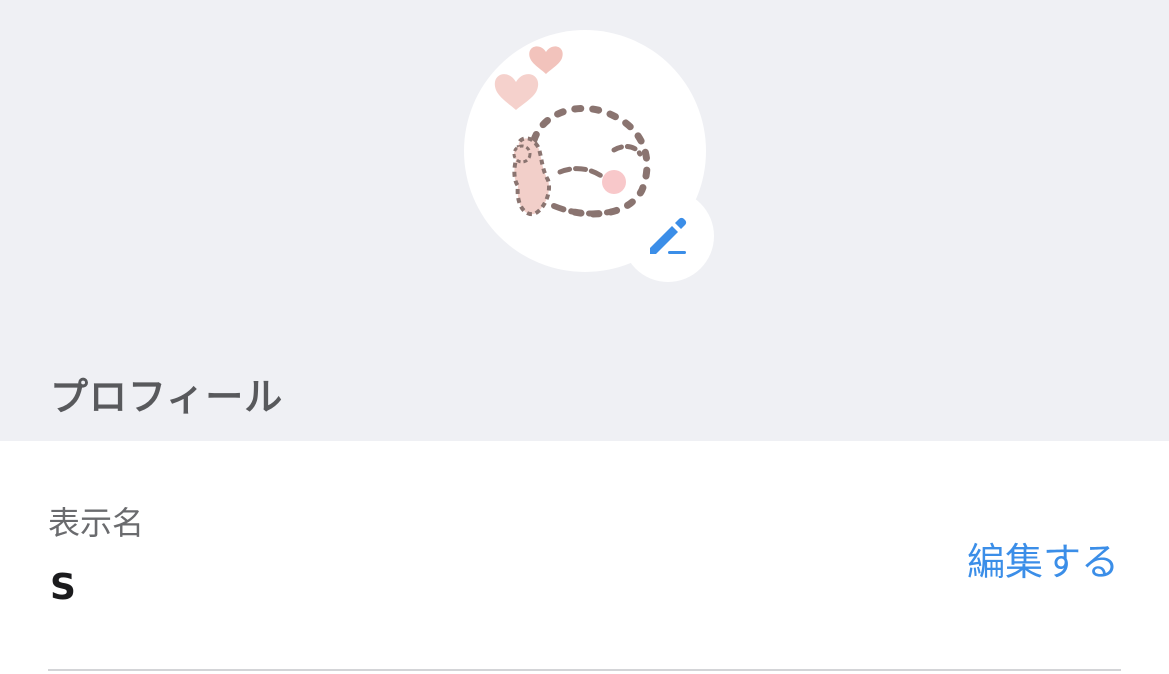 The height and width of the screenshot is (674, 1169). What do you see at coordinates (584, 670) in the screenshot?
I see `row-divider` at bounding box center [584, 670].